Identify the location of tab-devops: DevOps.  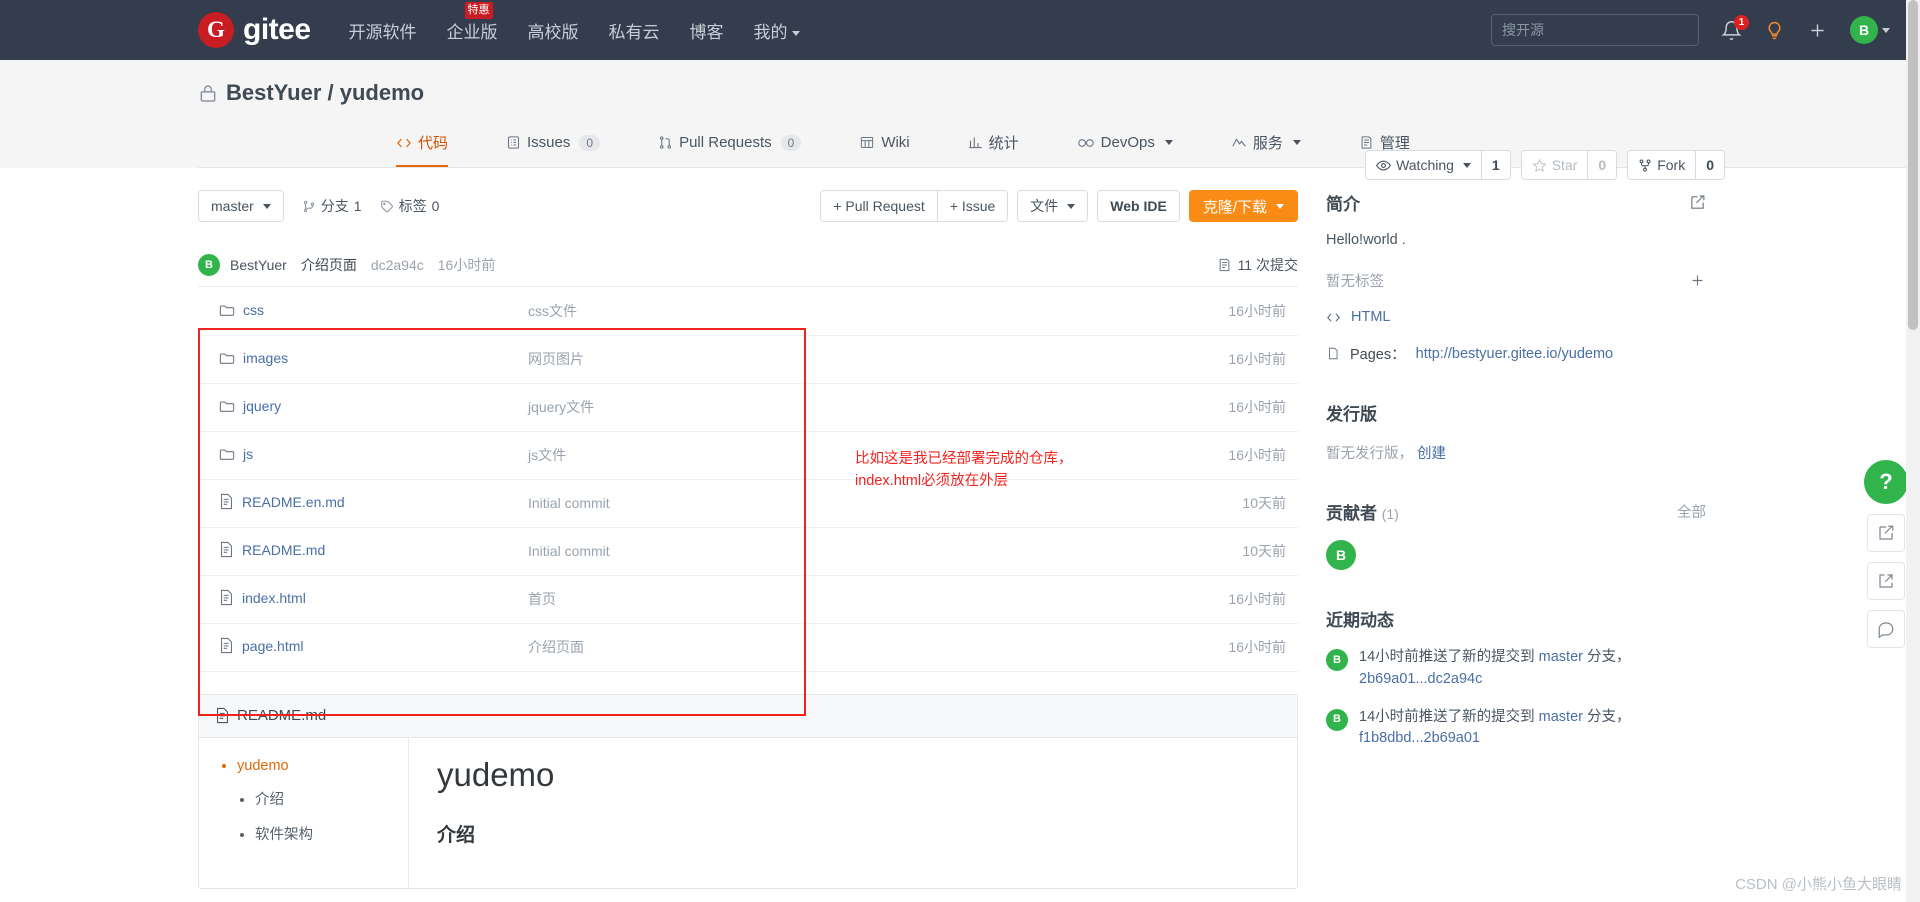
(1125, 143).